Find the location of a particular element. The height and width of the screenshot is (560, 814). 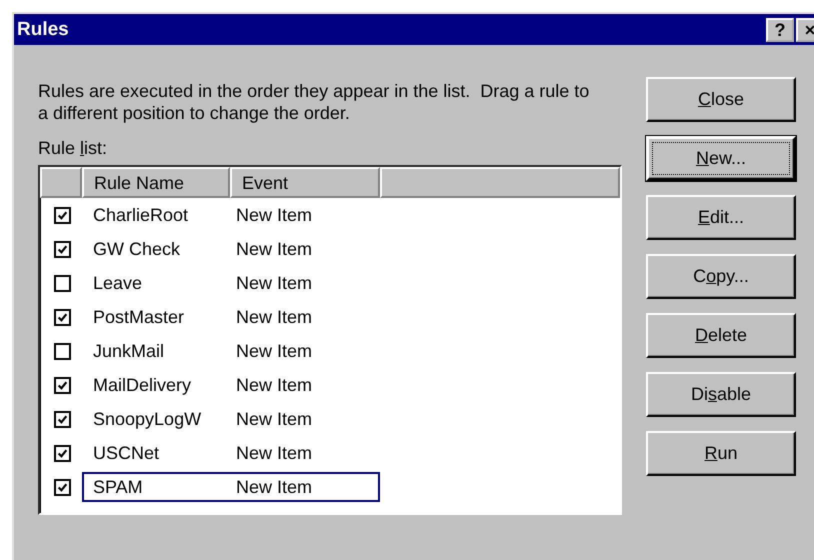

rule-row: USCNet New Item is located at coordinates (231, 453).